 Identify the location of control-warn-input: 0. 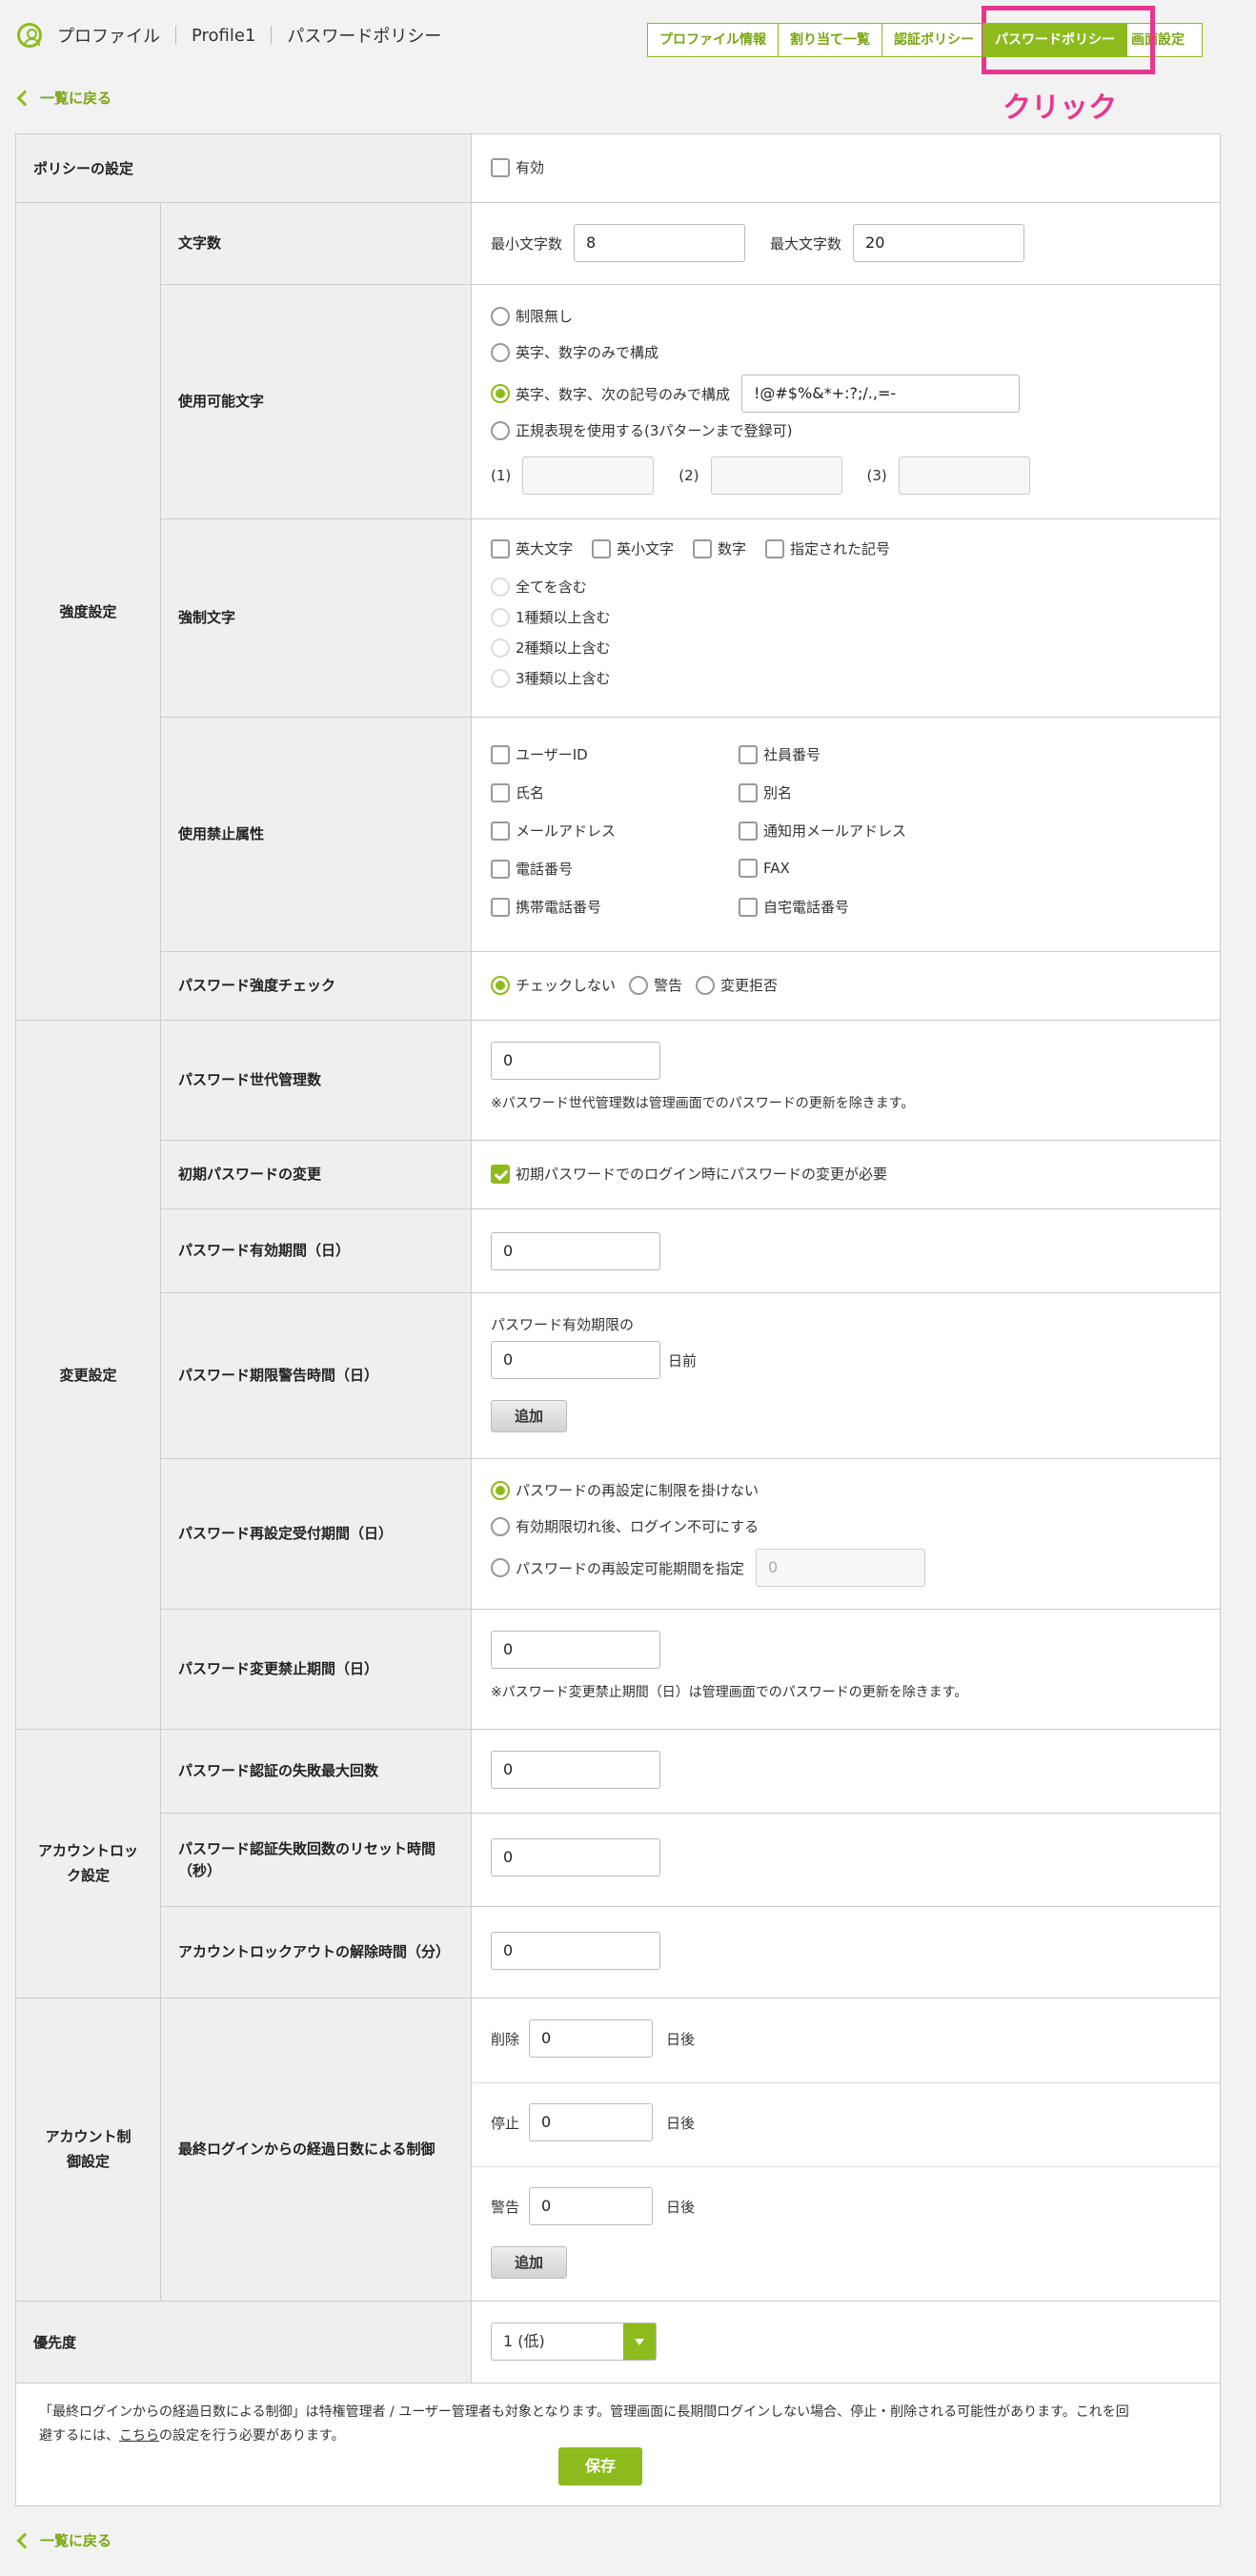
(591, 2206).